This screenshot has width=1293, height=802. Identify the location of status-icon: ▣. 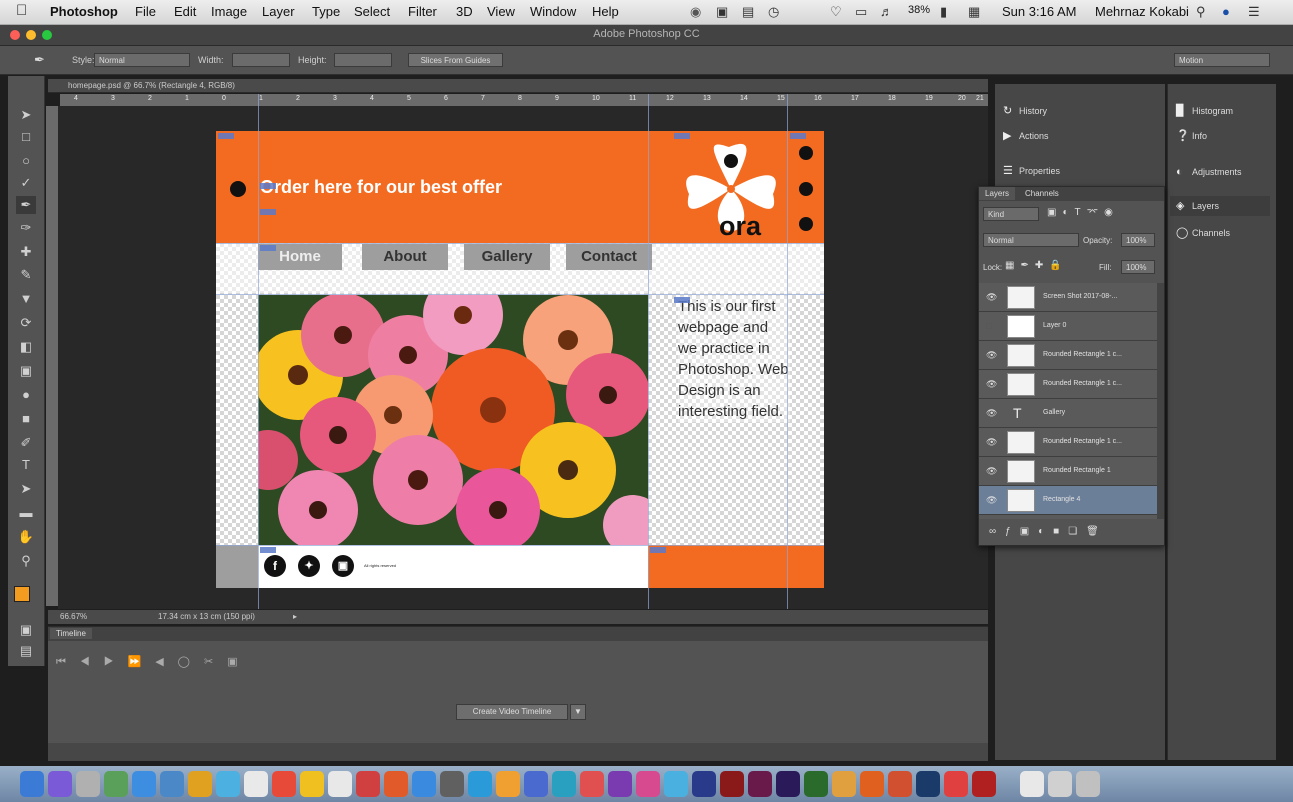
(722, 12).